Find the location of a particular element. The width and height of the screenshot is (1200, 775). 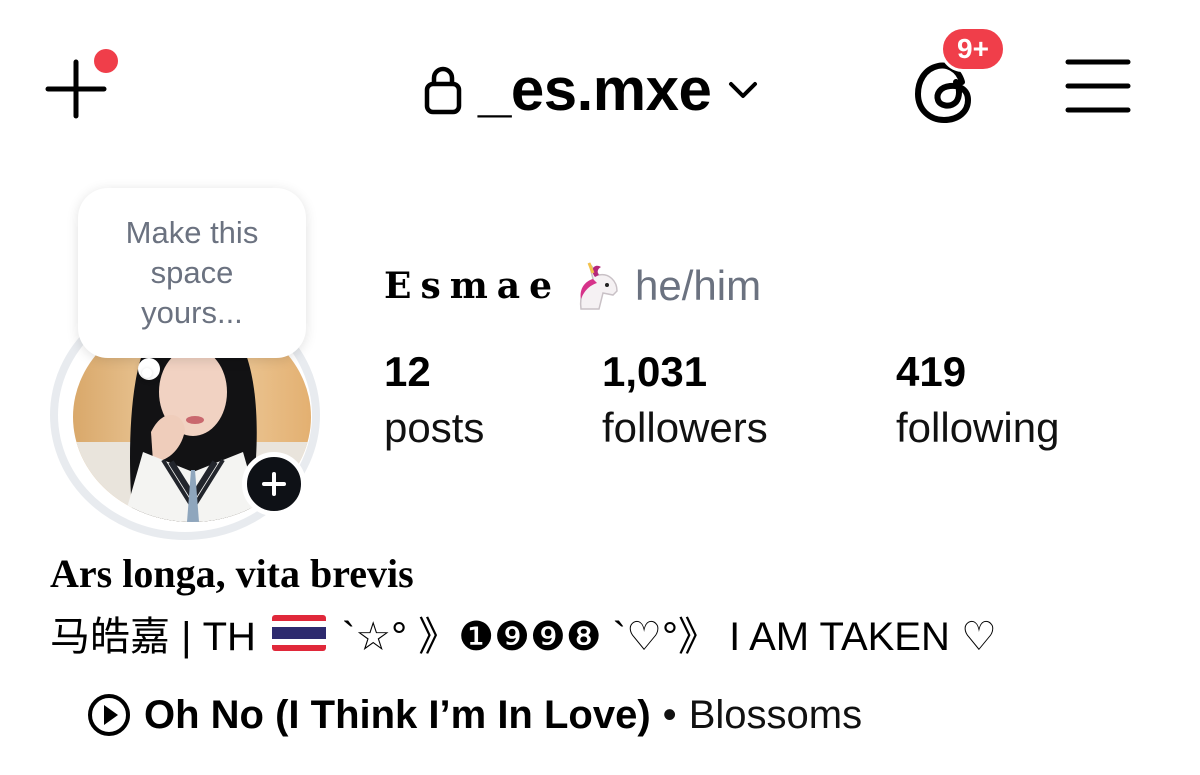

unicorn-emoji-icon is located at coordinates (598, 286).